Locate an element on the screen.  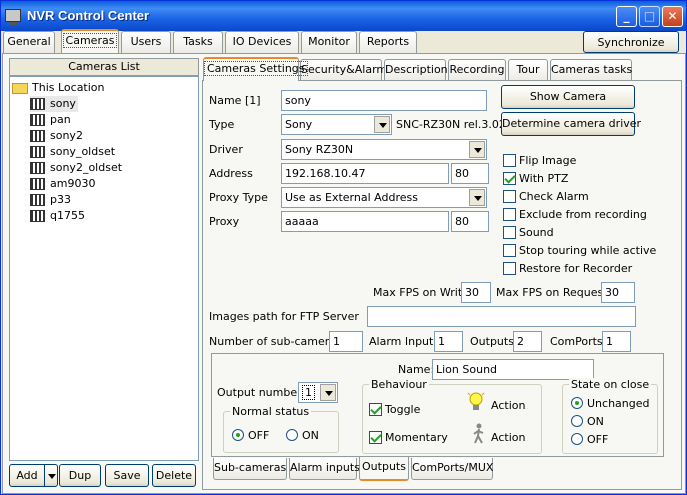
tab-monitor: Monitor is located at coordinates (329, 42).